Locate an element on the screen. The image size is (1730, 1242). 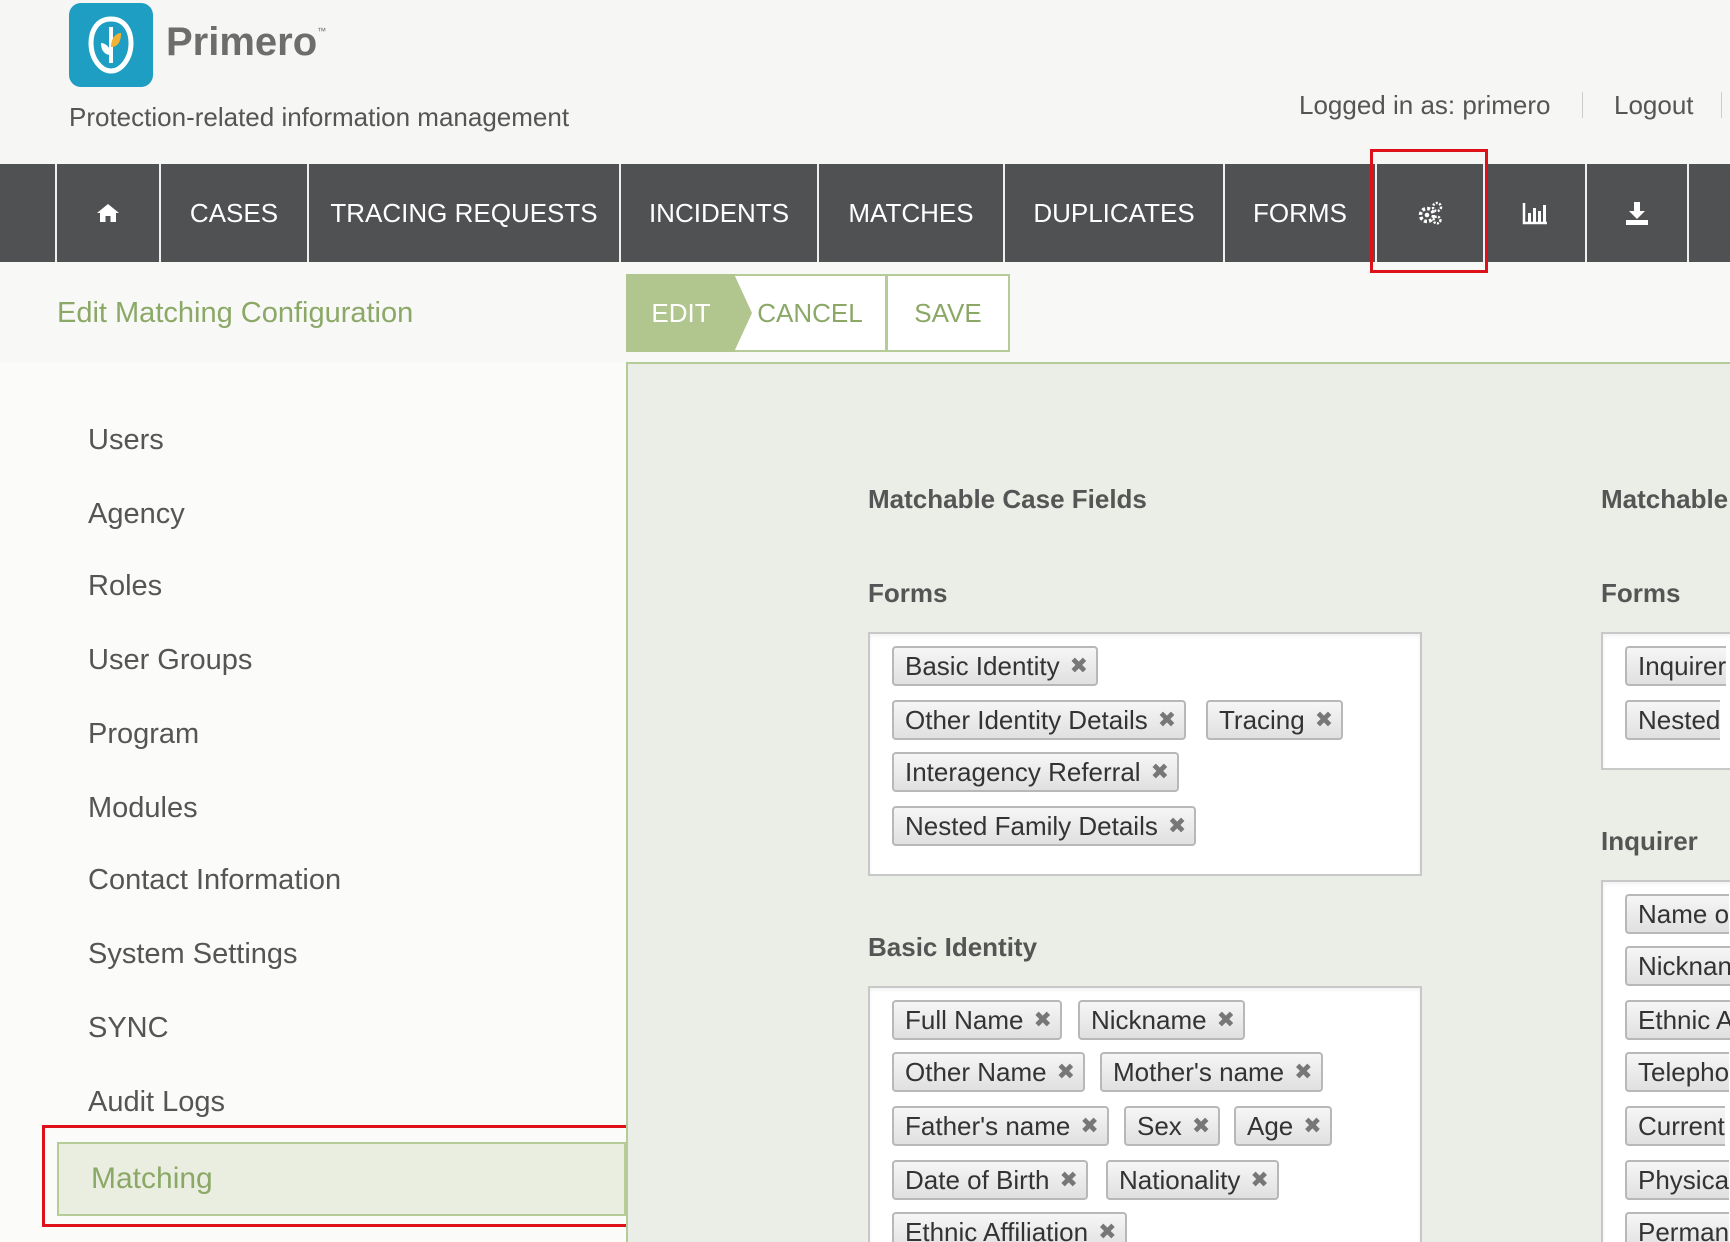
sidebar-item-contact-information: Contact Information is located at coordinates (214, 880).